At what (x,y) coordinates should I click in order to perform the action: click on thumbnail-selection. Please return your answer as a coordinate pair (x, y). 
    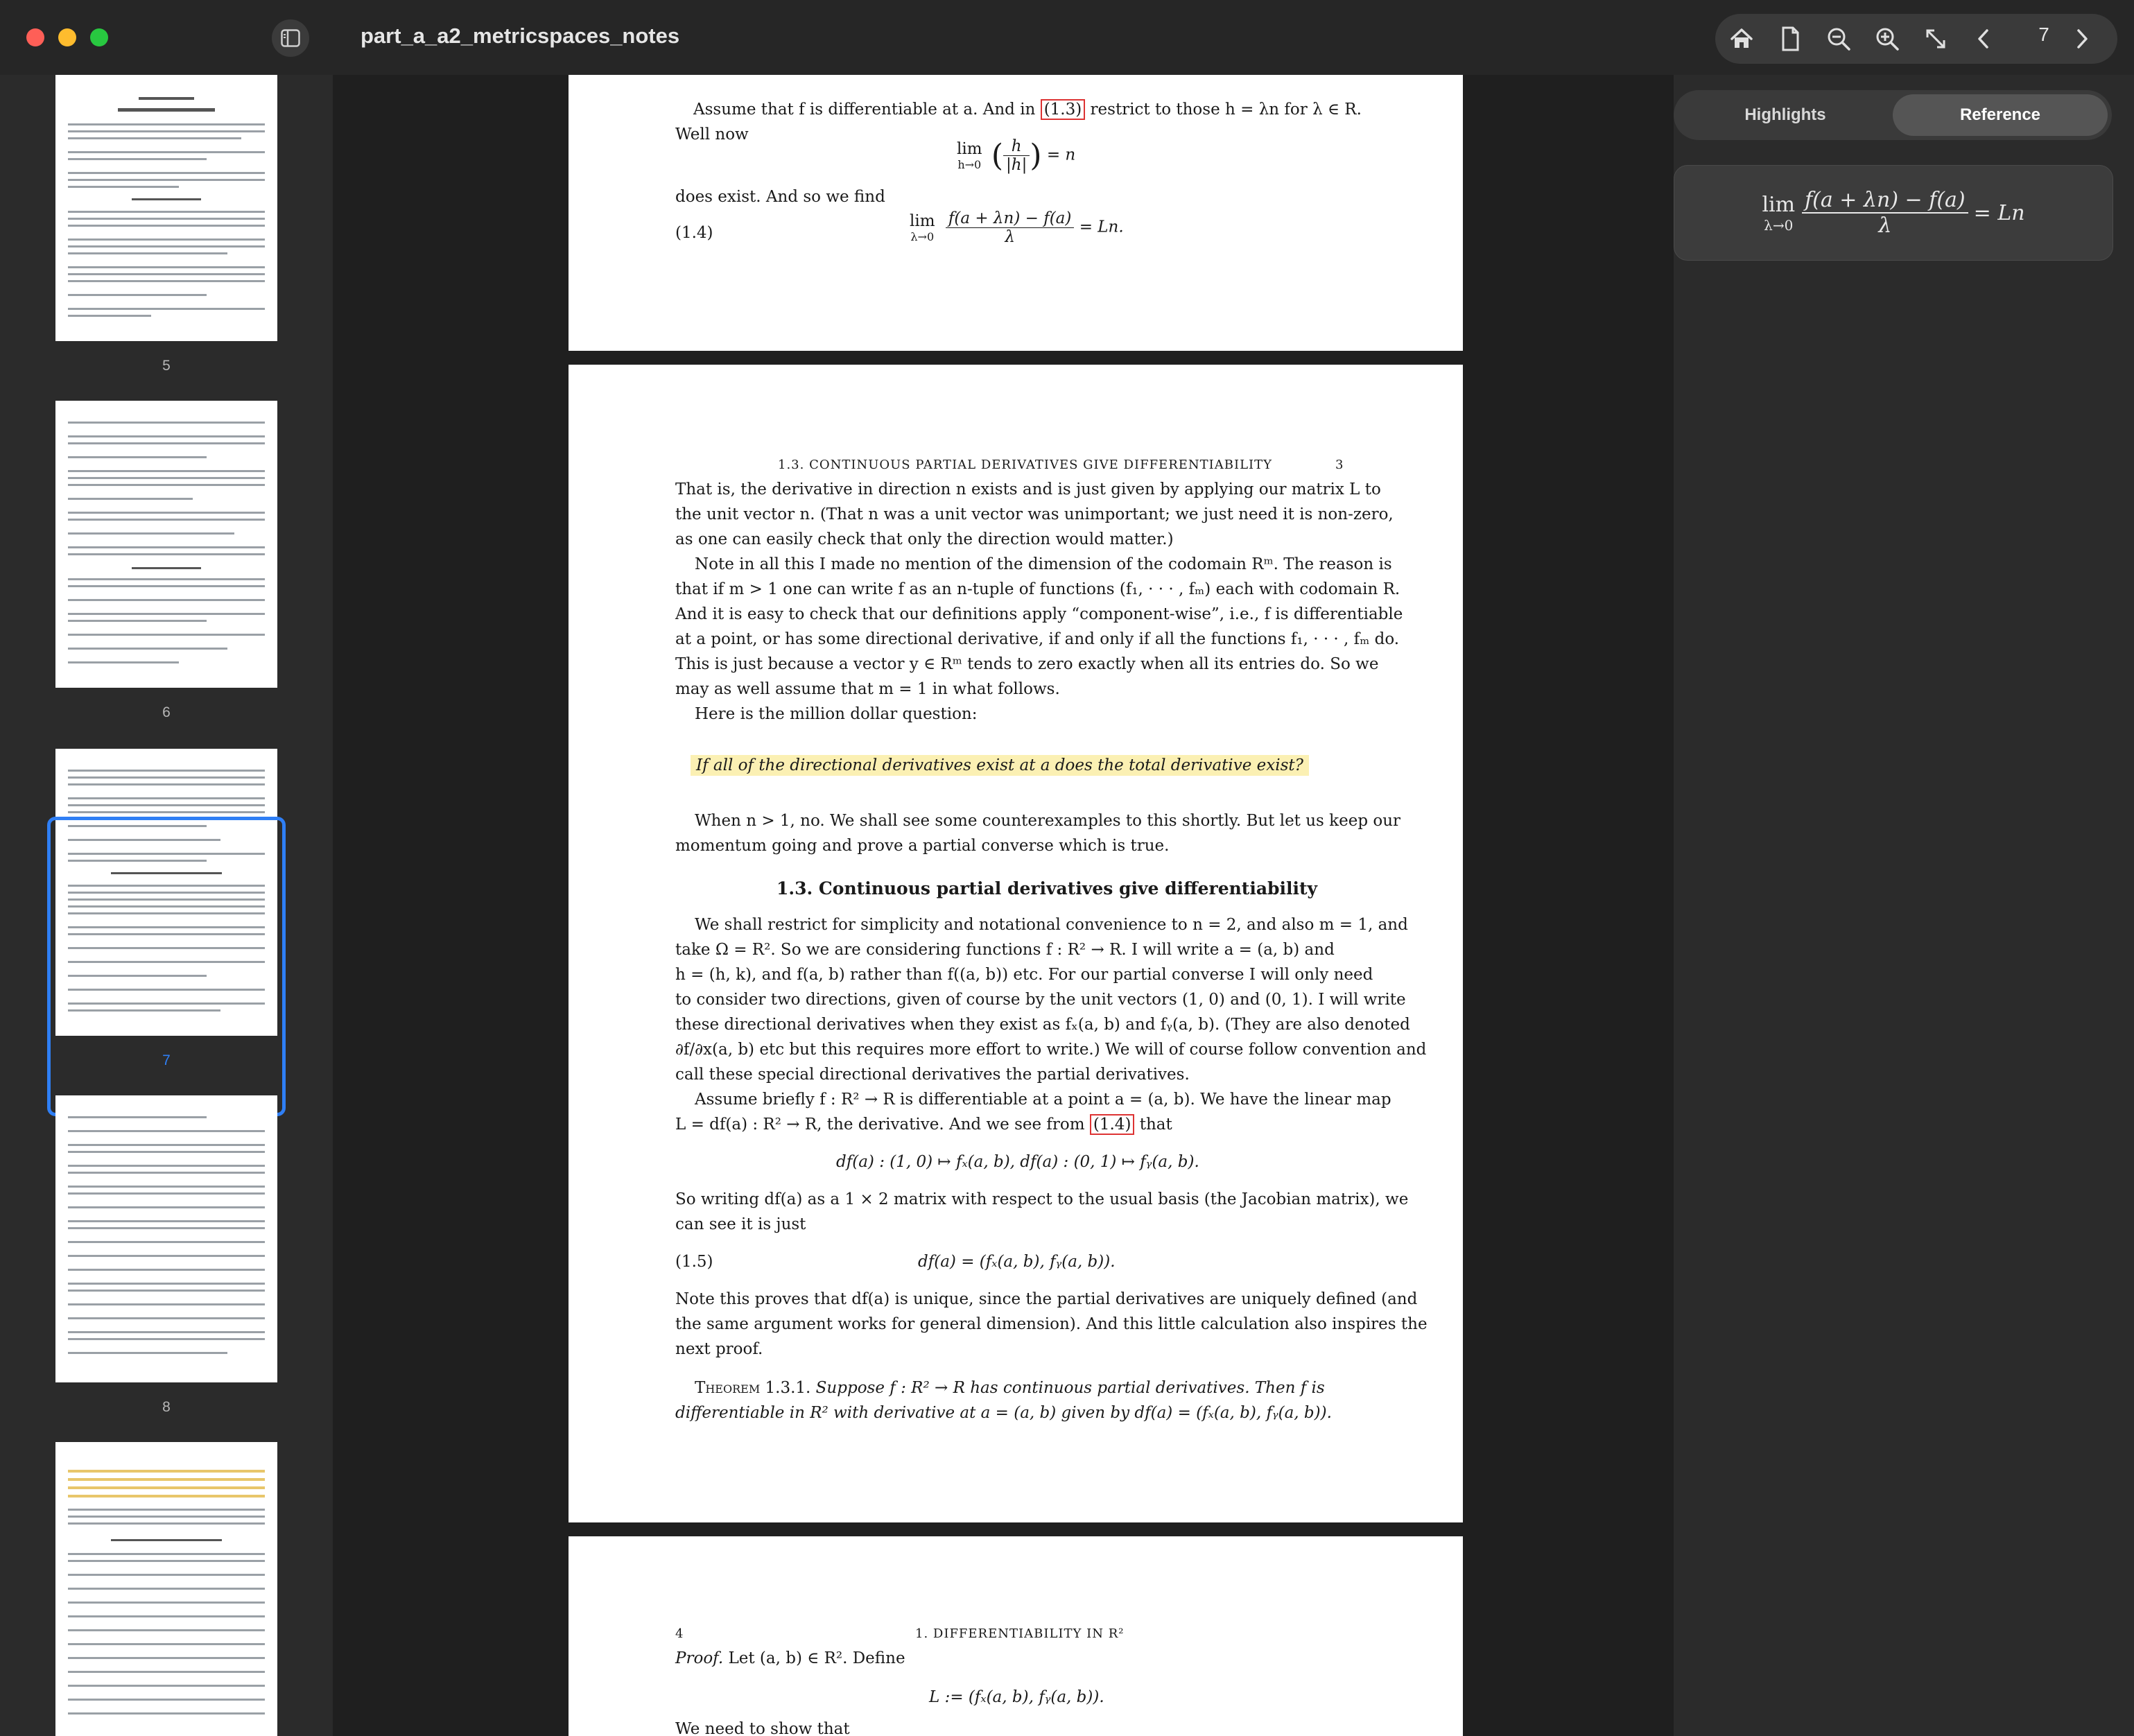
    Looking at the image, I should click on (167, 967).